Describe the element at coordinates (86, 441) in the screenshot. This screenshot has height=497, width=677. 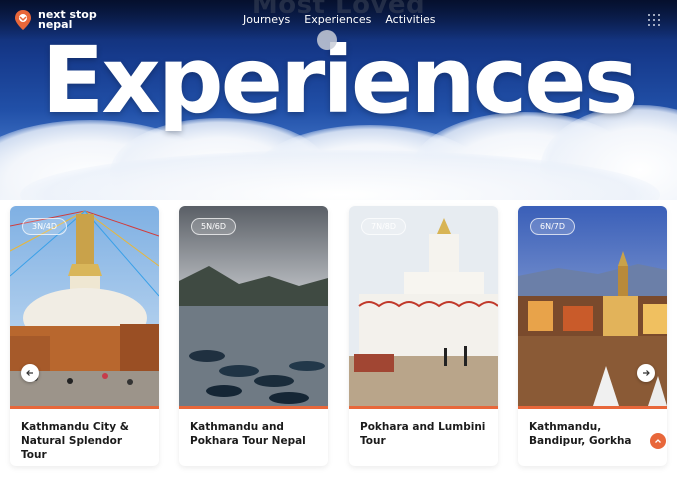
I see `tour-title: Kathmandu City & Natural Splendor Tour` at that location.